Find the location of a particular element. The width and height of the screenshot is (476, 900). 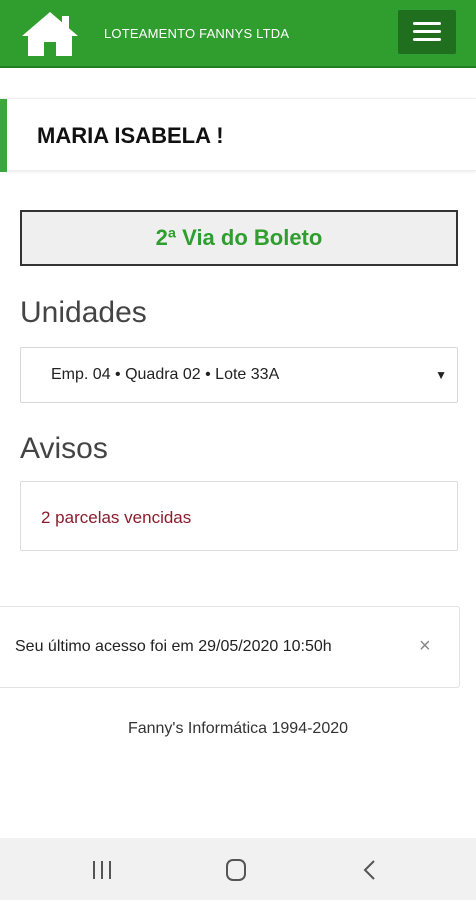

hamburger-menu-icon is located at coordinates (427, 23).